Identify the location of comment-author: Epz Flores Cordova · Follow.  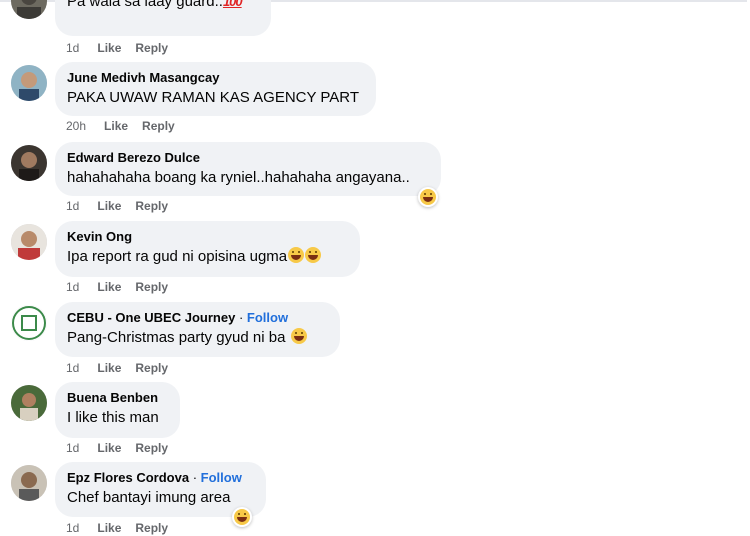
(160, 478).